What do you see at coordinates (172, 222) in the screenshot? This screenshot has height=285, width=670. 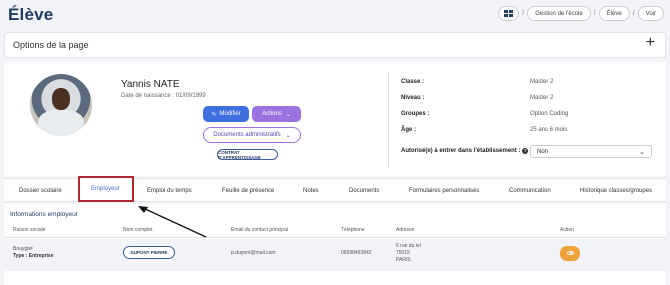 I see `annotation-arrow` at bounding box center [172, 222].